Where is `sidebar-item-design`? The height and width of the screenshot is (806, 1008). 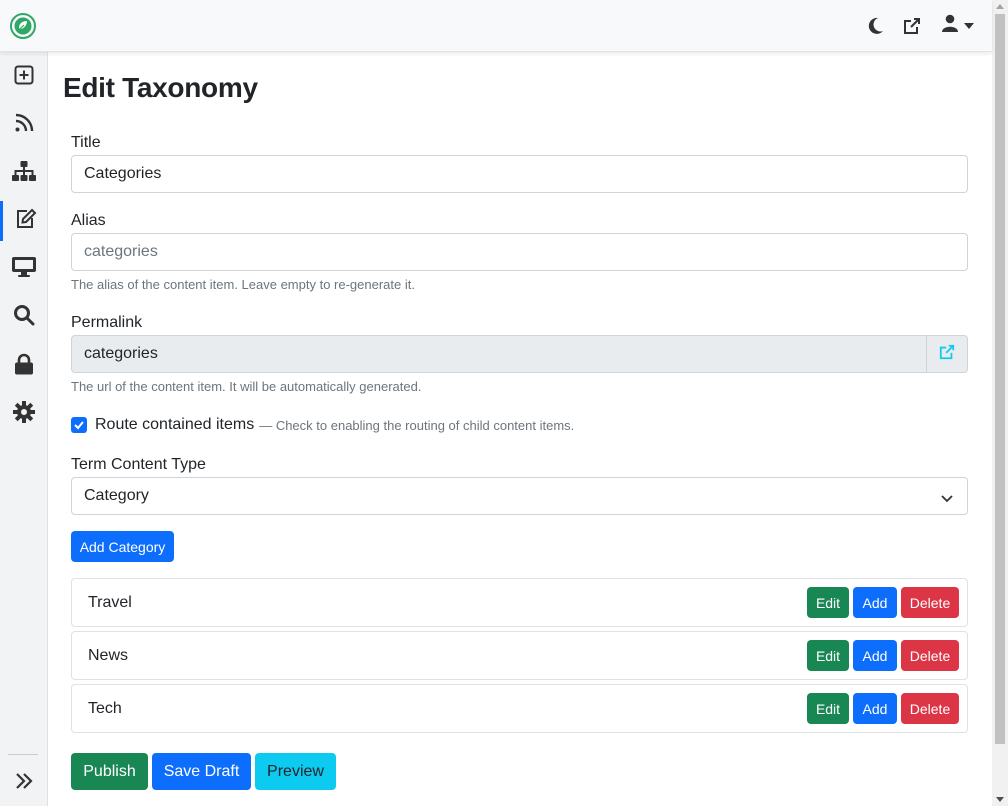 sidebar-item-design is located at coordinates (24, 269).